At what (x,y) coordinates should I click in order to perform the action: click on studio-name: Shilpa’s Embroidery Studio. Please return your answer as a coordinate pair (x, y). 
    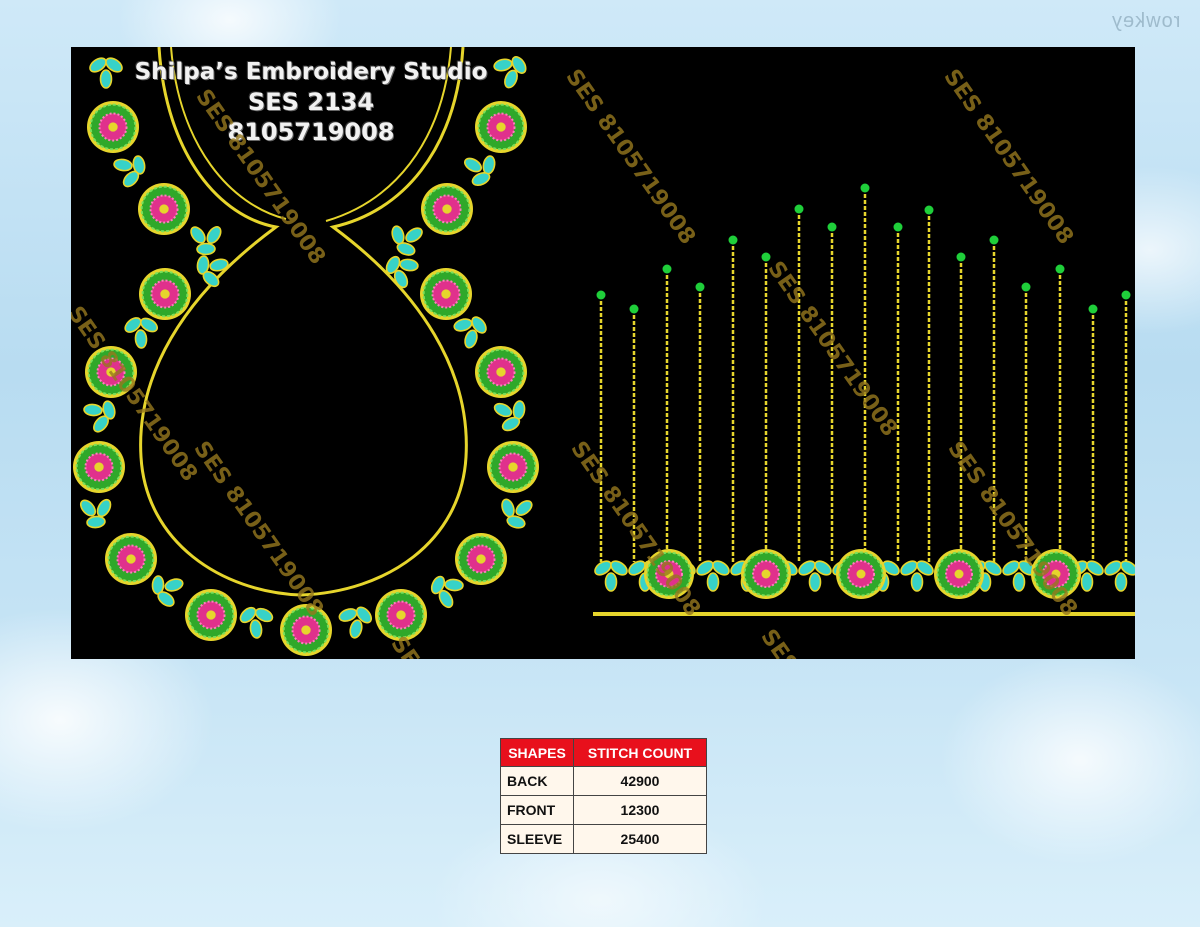
    Looking at the image, I should click on (311, 72).